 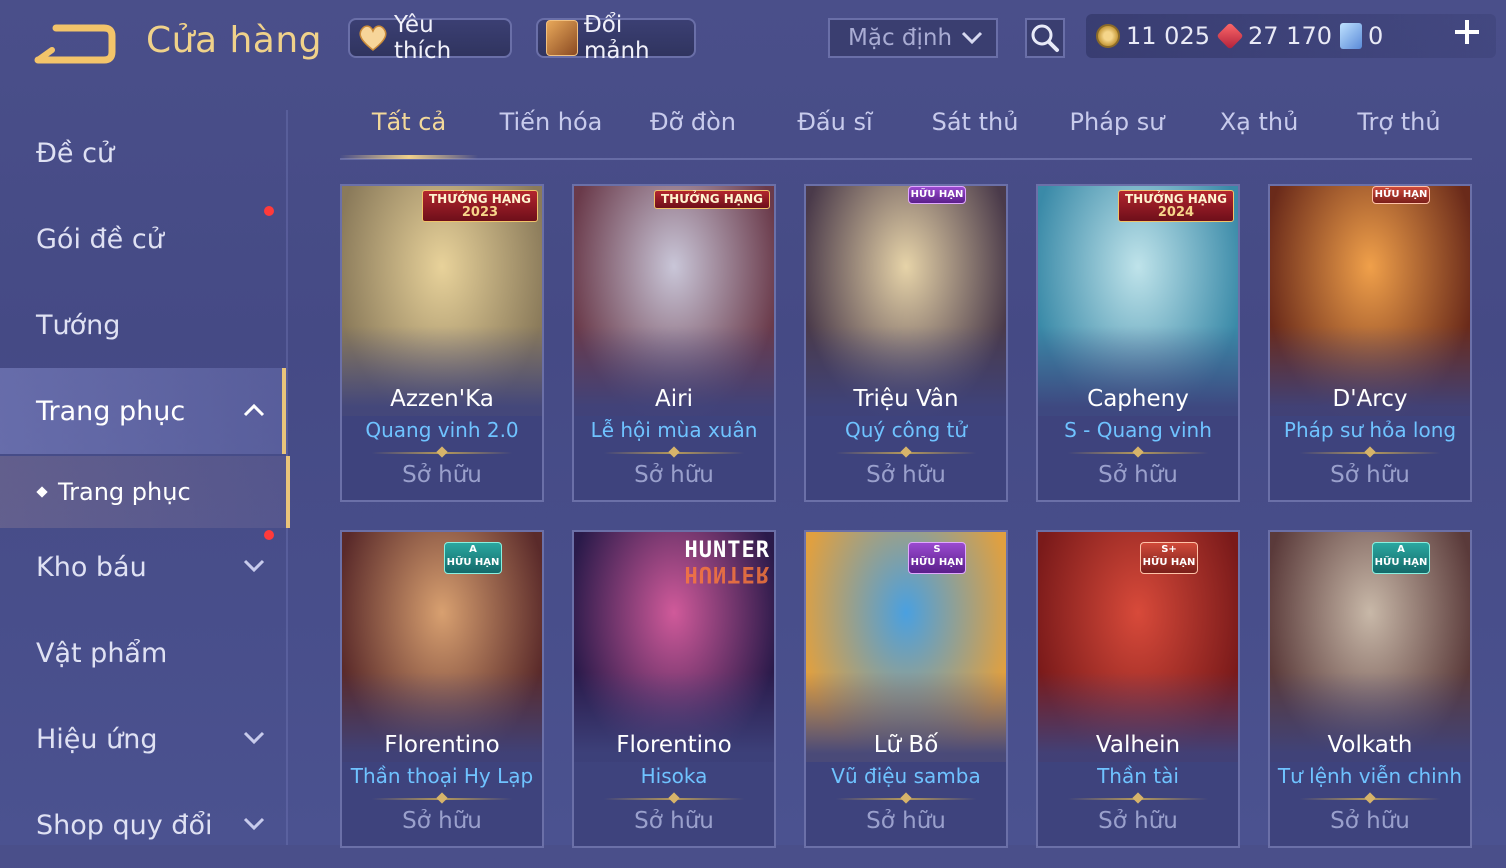 I want to click on back-arrow-icon, so click(x=75, y=44).